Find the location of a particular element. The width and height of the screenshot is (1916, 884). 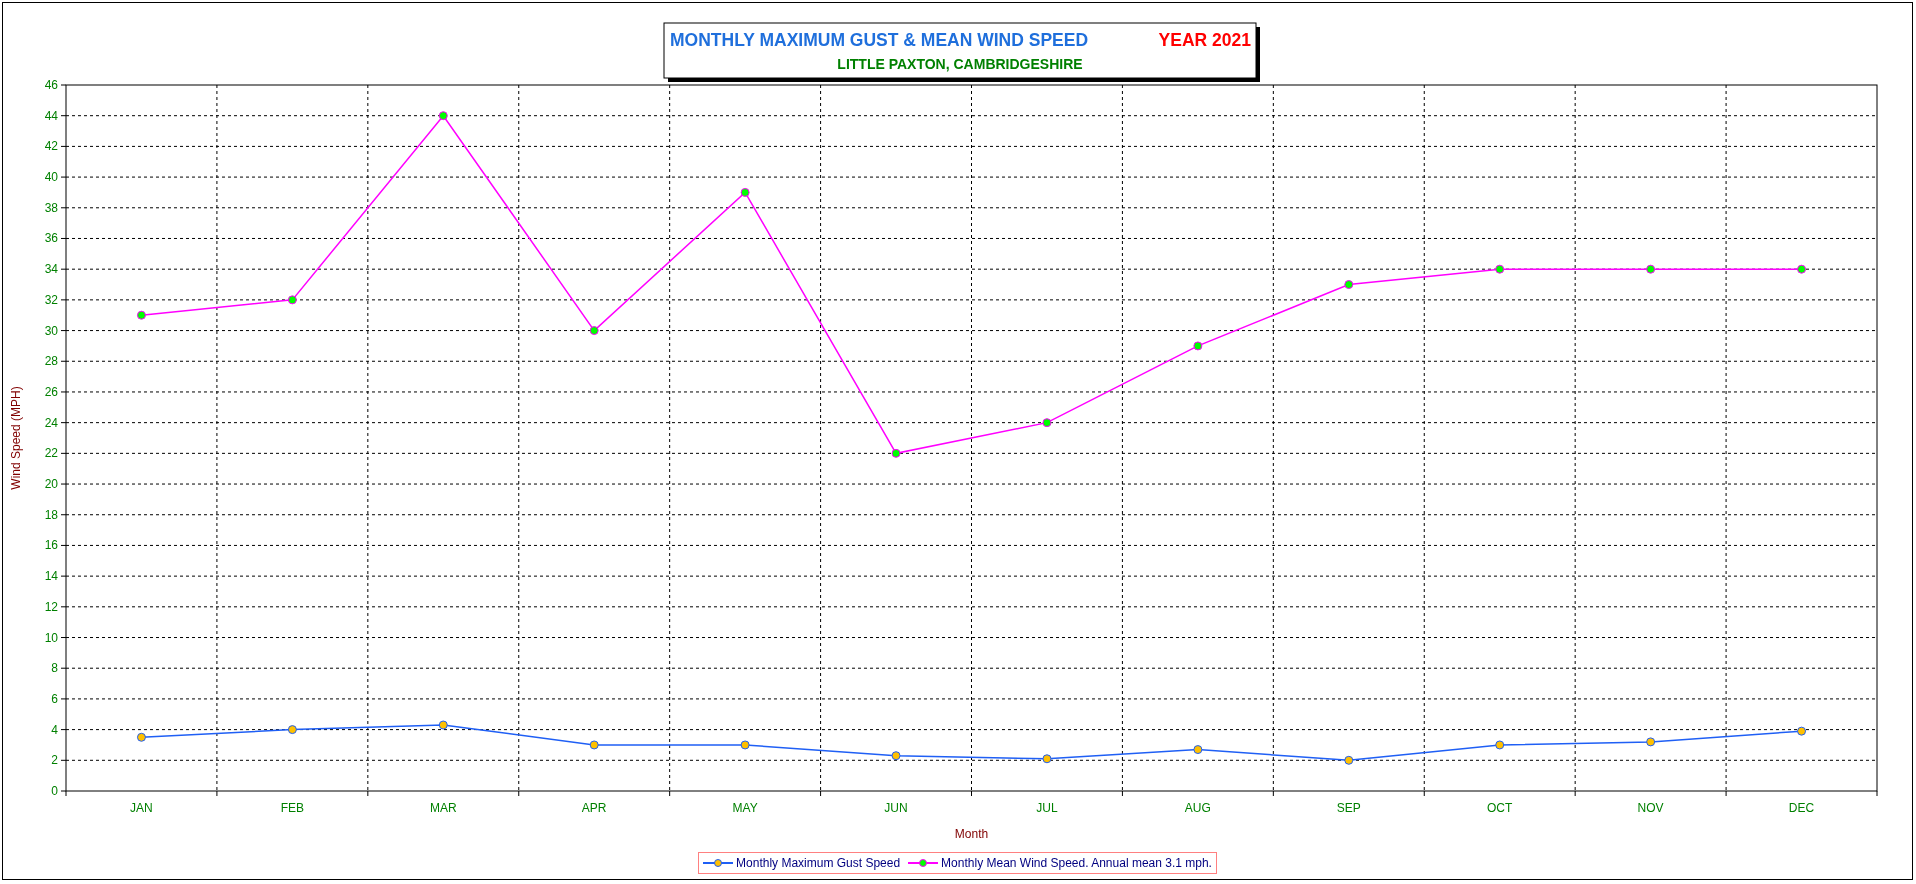

y-tick-label: 10 is located at coordinates (51, 637).